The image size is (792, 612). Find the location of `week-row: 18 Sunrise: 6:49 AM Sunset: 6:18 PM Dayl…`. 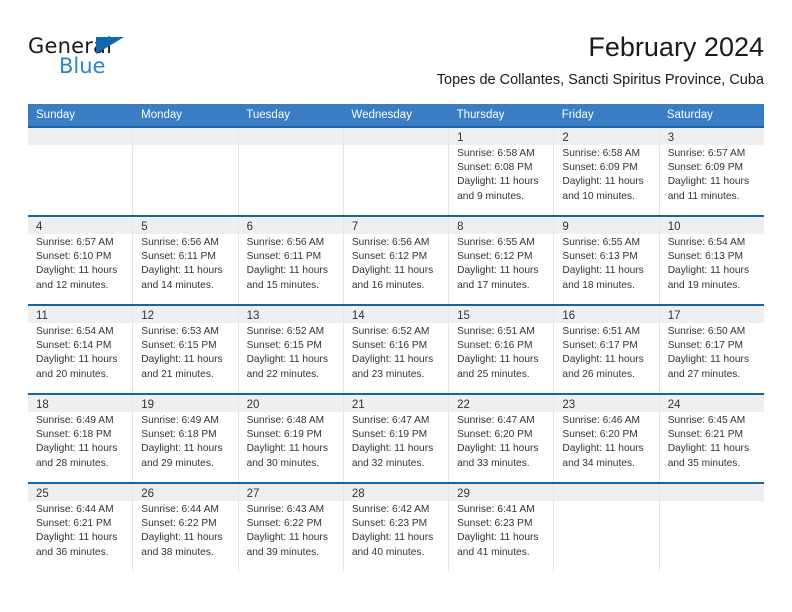

week-row: 18 Sunrise: 6:49 AM Sunset: 6:18 PM Dayl… is located at coordinates (396, 437).